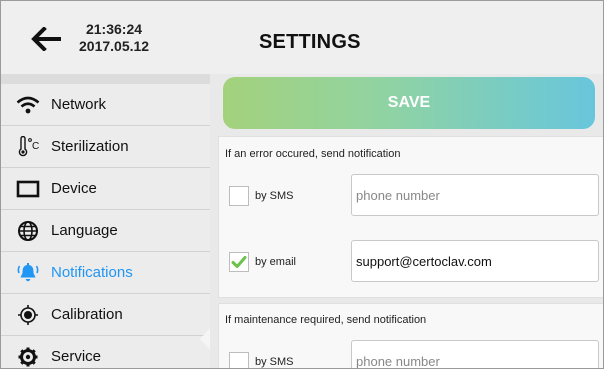 This screenshot has height=369, width=604. Describe the element at coordinates (475, 354) in the screenshot. I see `maintenance-phone-input` at that location.